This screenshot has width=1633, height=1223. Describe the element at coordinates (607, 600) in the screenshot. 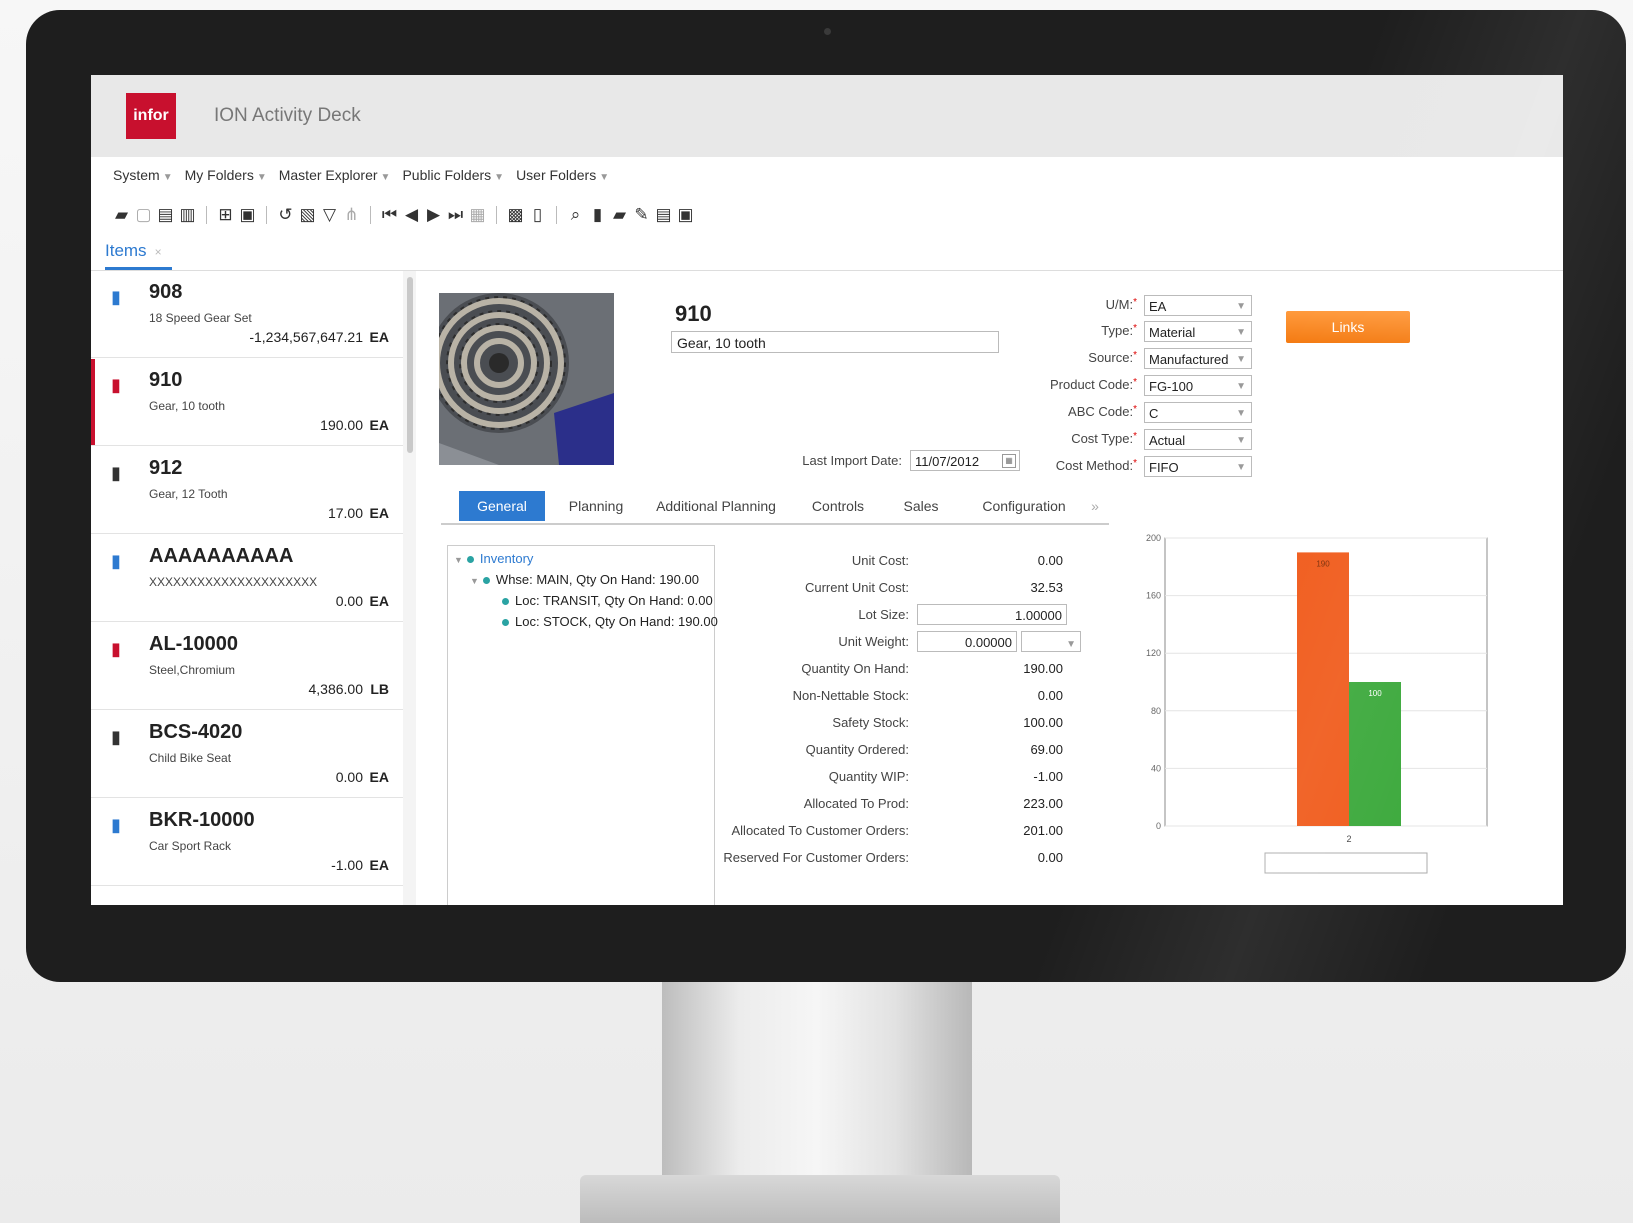

I see `tree-node-location: Loc: TRANSIT, Qty On Hand: 0.00` at that location.